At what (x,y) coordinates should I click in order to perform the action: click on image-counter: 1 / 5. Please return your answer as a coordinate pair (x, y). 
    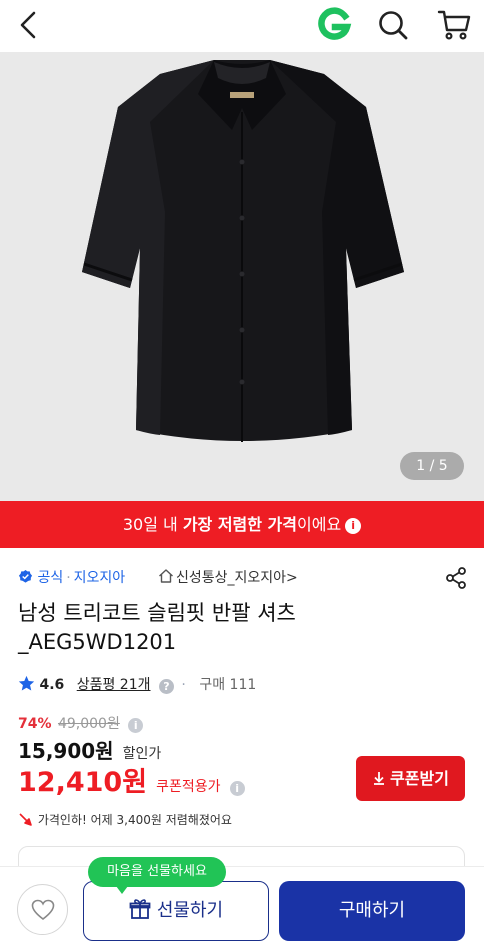
    Looking at the image, I should click on (432, 466).